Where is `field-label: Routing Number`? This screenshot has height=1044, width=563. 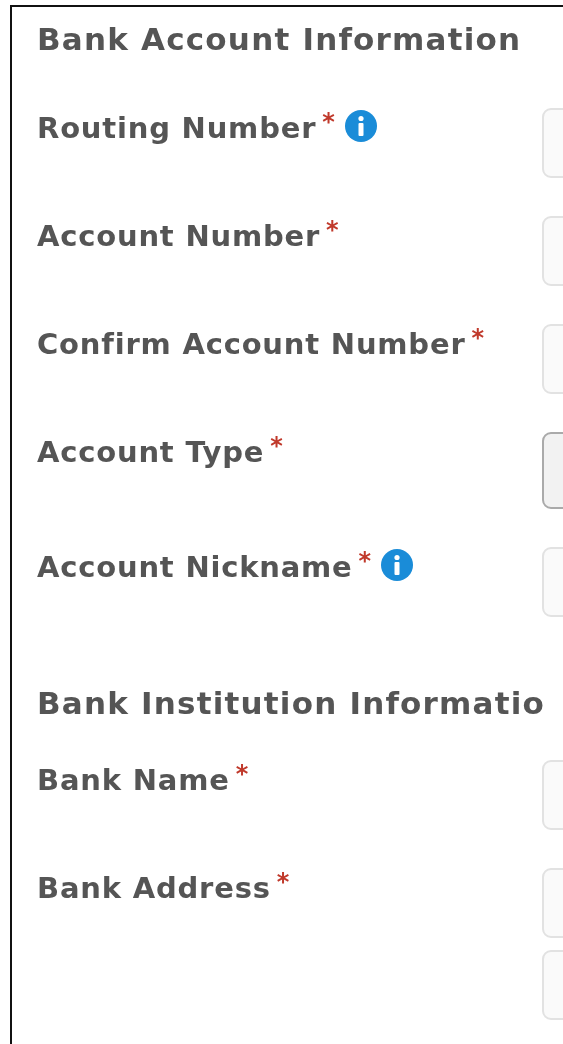
field-label: Routing Number is located at coordinates (177, 128).